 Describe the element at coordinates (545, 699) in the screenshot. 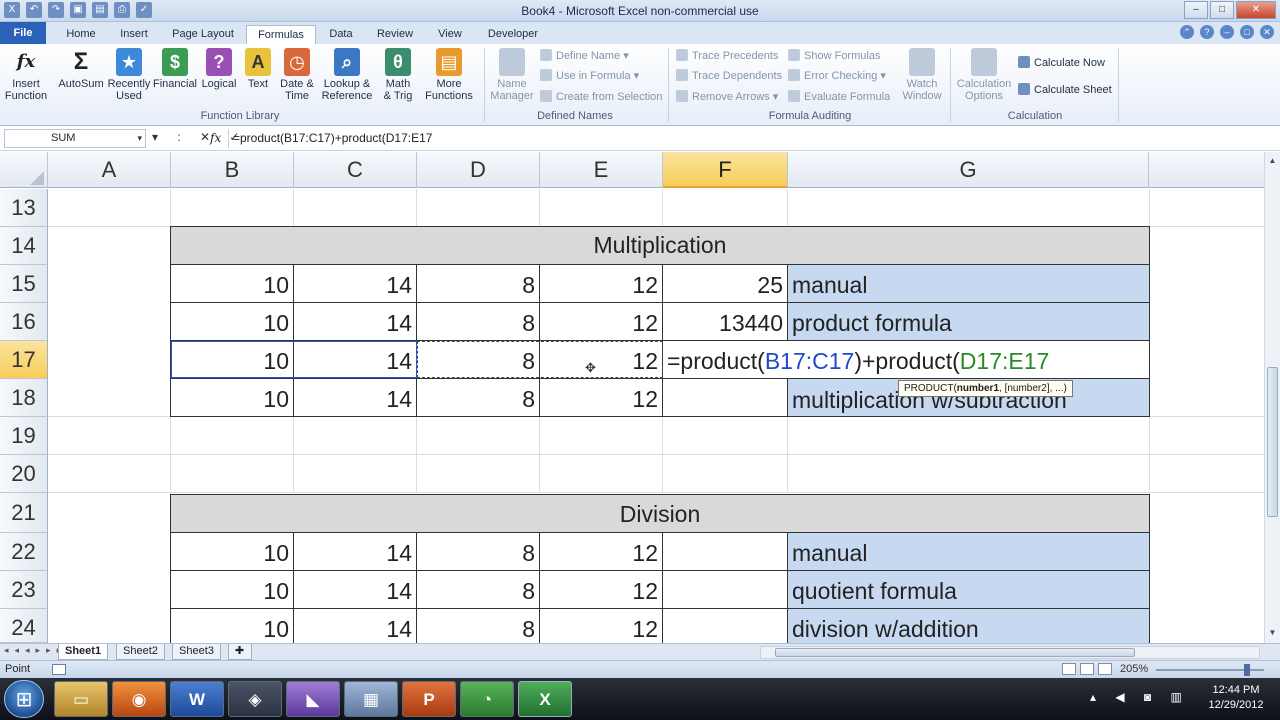

I see `excel-icon: X` at that location.